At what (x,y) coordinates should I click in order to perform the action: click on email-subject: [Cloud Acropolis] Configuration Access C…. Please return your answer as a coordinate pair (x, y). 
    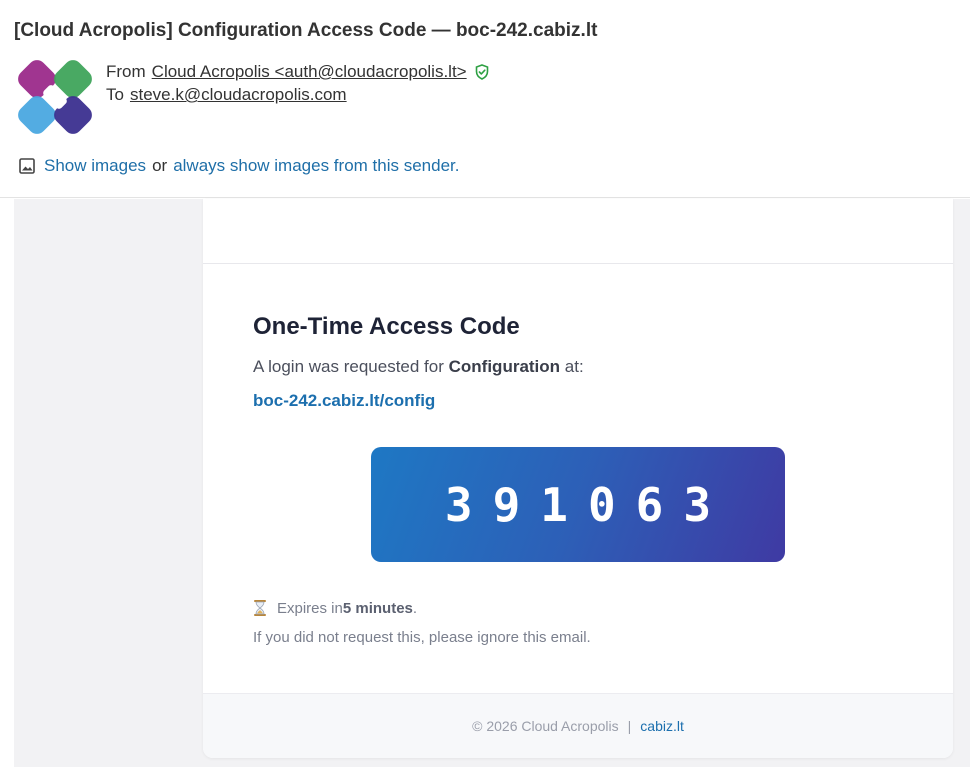
    Looking at the image, I should click on (306, 30).